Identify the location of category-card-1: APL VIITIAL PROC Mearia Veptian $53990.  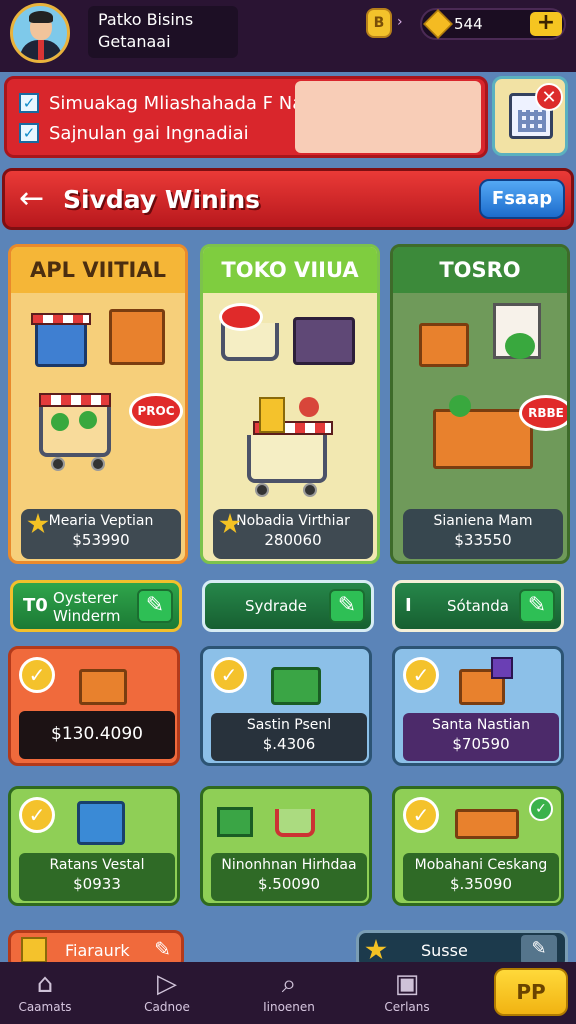
(98, 404).